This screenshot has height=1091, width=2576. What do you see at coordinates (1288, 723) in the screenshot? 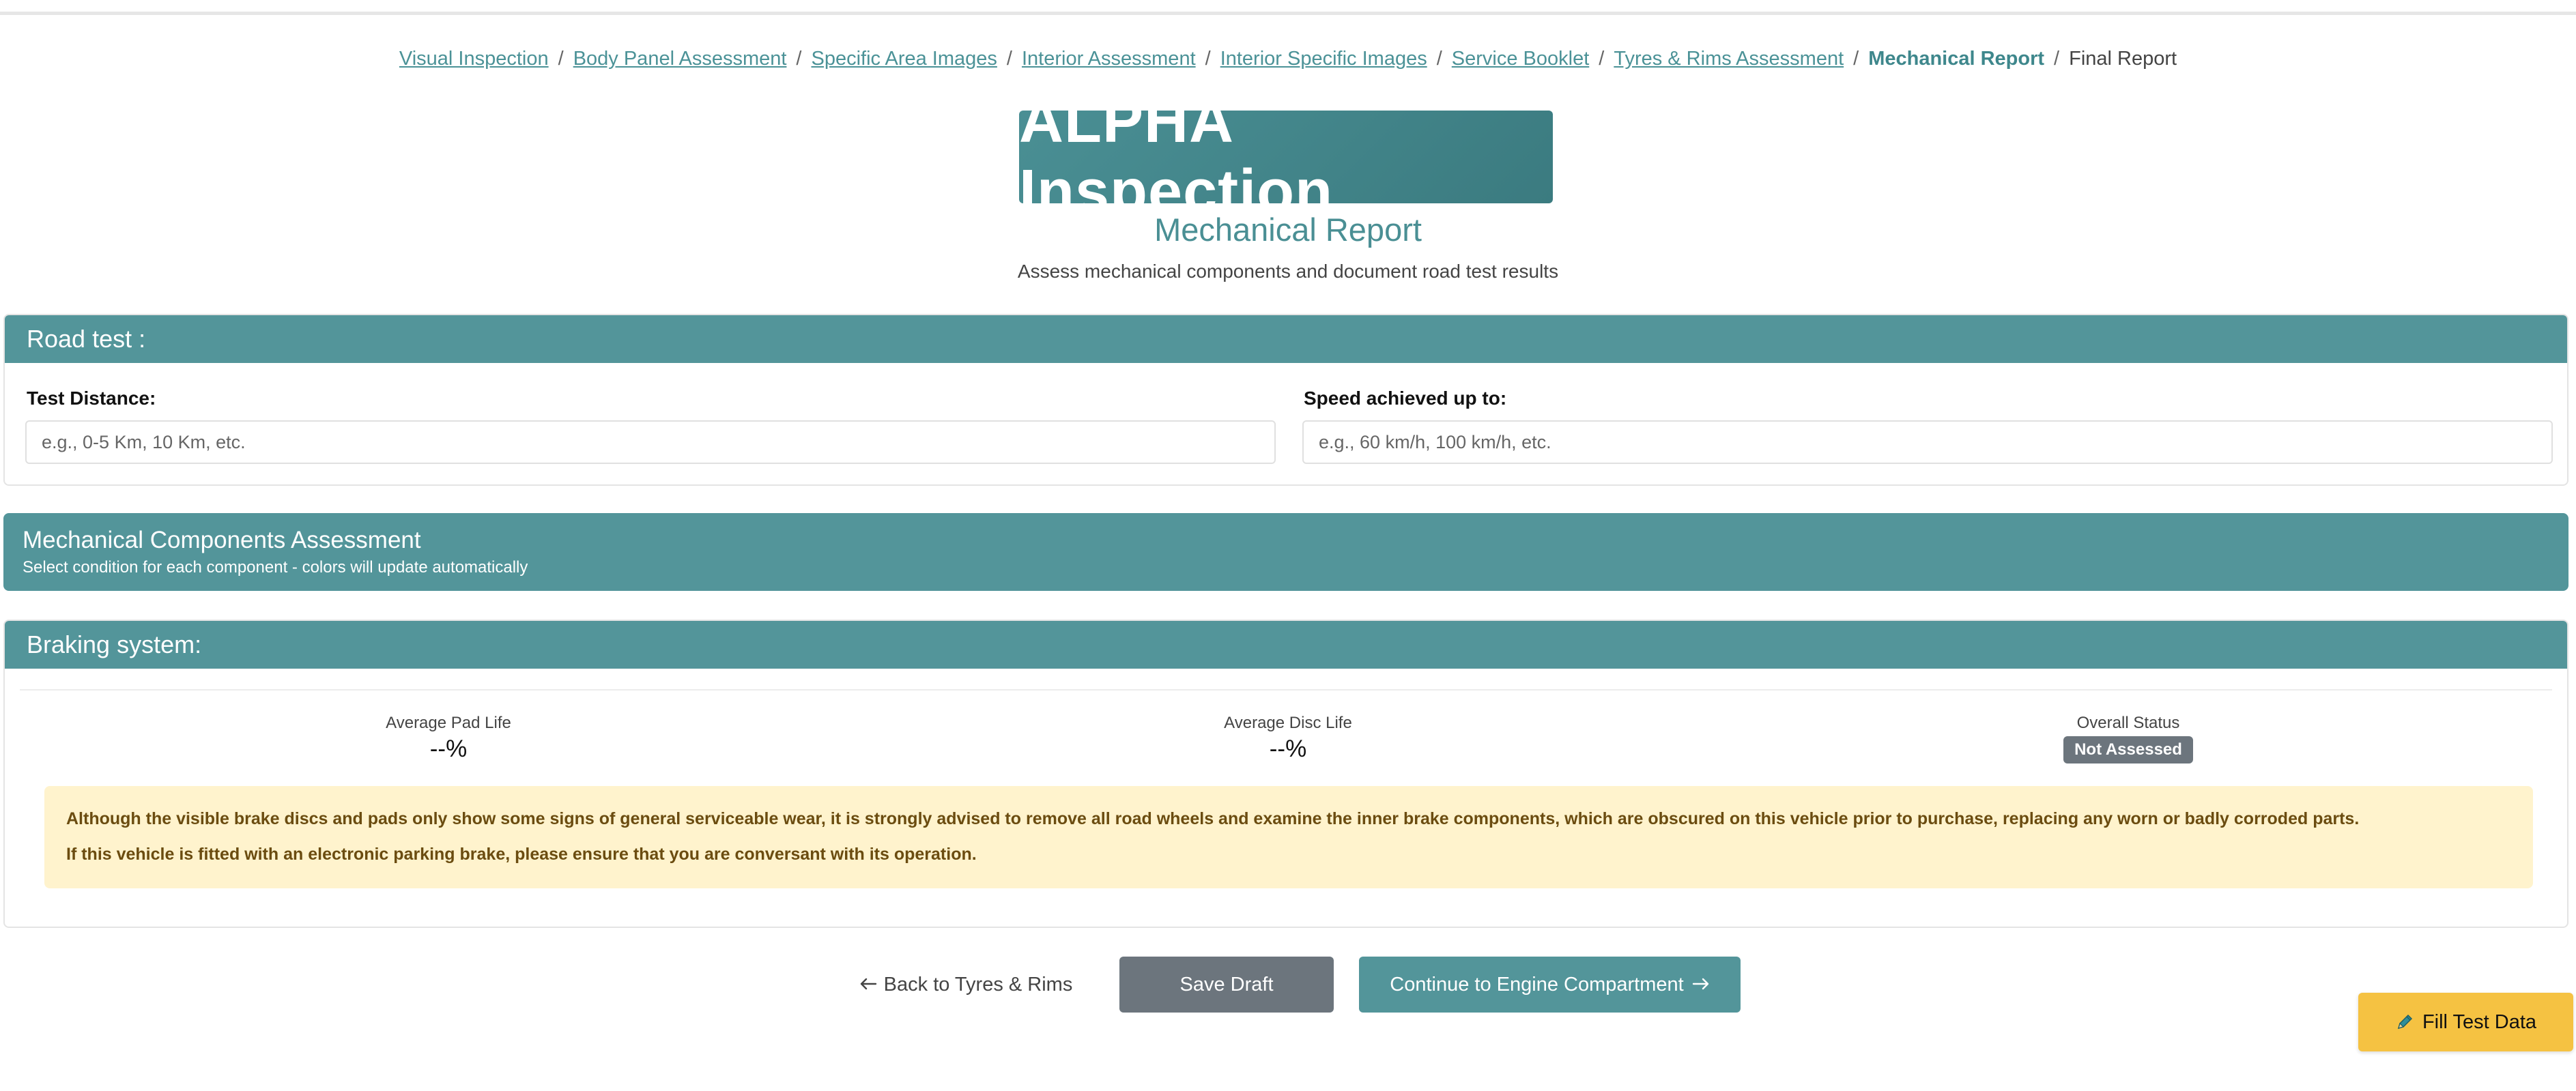
I see `average-disc-life-label: Average Disc Life` at bounding box center [1288, 723].